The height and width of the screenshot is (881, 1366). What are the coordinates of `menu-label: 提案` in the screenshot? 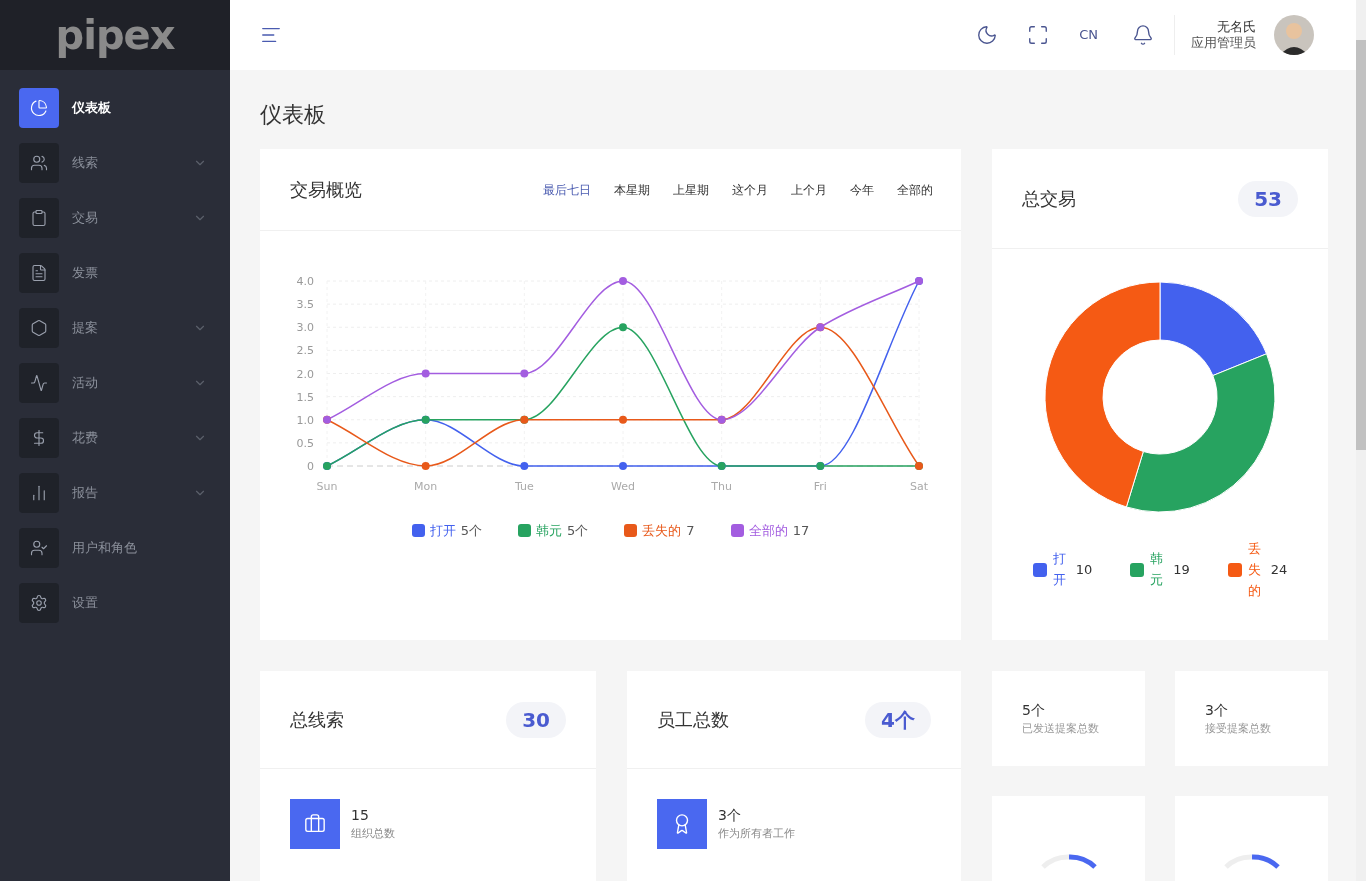 It's located at (85, 328).